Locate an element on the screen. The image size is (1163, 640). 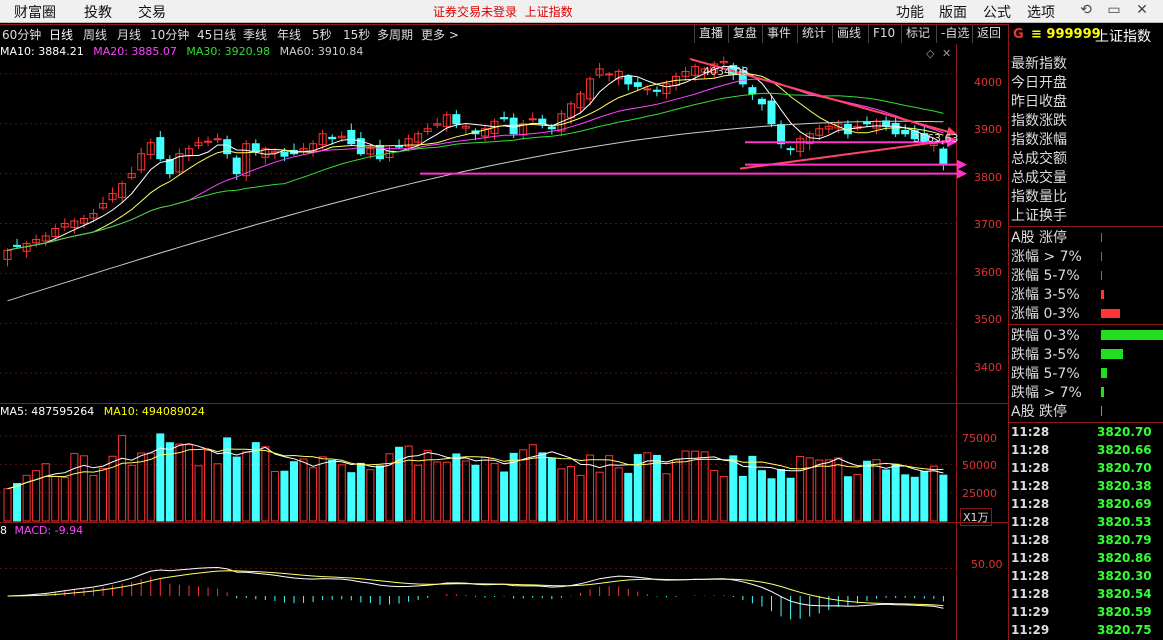
price-tick-3900: 3900 is located at coordinates (988, 129).